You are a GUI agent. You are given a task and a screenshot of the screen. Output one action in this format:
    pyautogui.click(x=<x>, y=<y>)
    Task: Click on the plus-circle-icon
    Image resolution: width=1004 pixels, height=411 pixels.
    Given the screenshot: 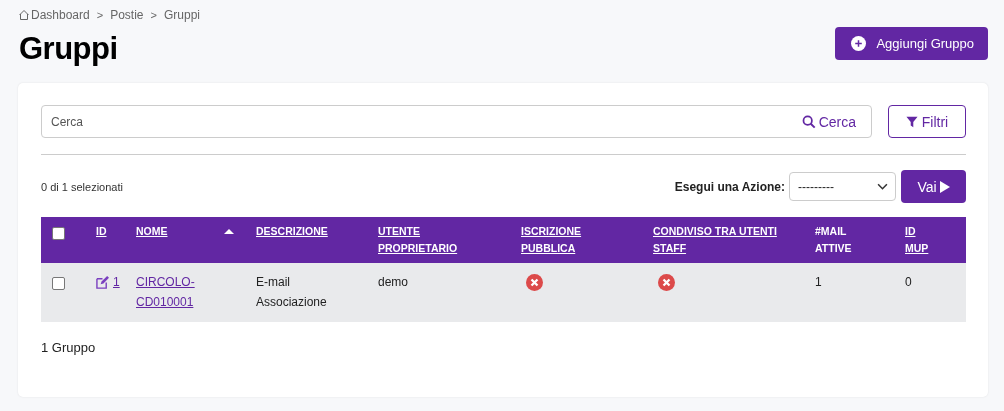 What is the action you would take?
    pyautogui.click(x=859, y=43)
    